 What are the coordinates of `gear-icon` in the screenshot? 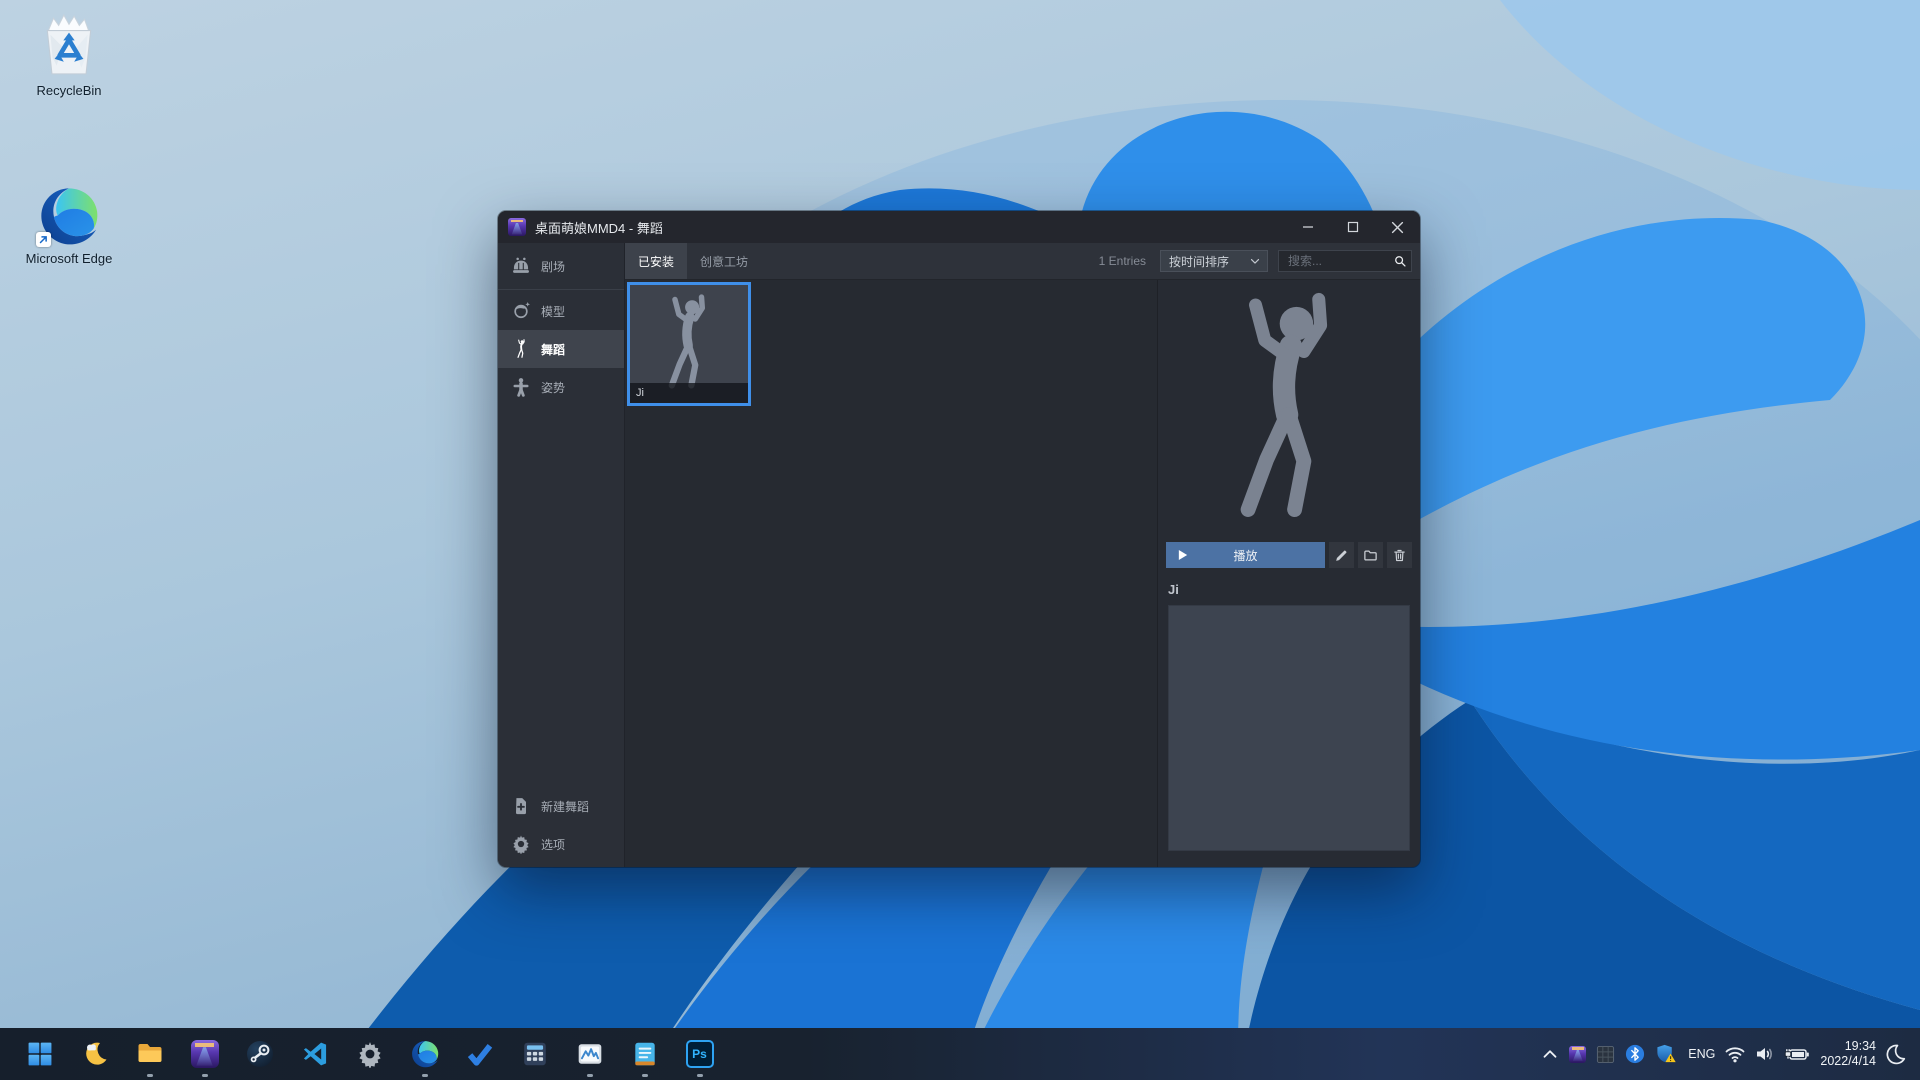 It's located at (521, 844).